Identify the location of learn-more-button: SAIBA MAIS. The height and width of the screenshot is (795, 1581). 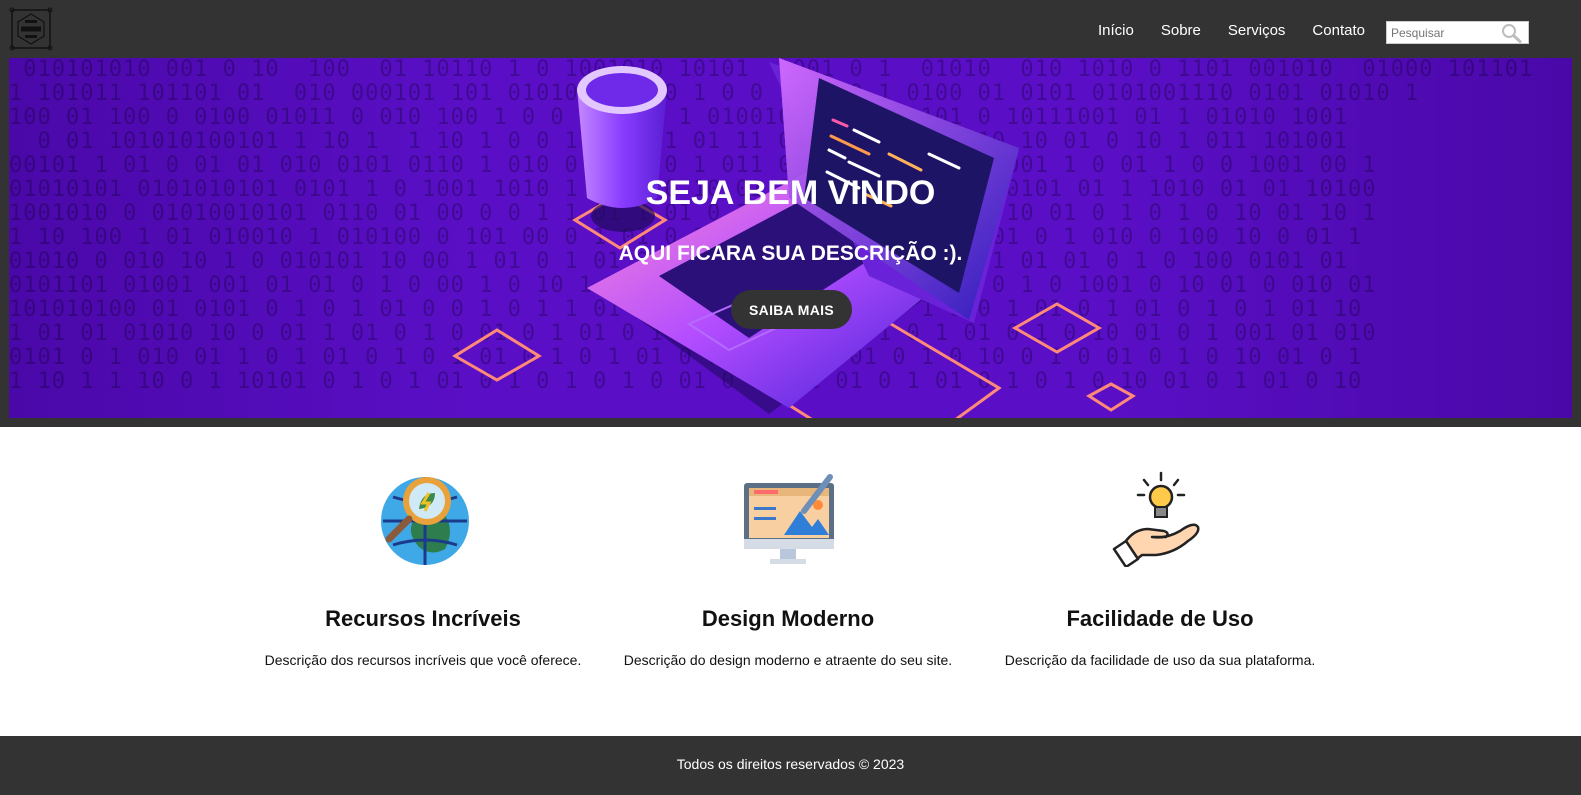
(791, 309).